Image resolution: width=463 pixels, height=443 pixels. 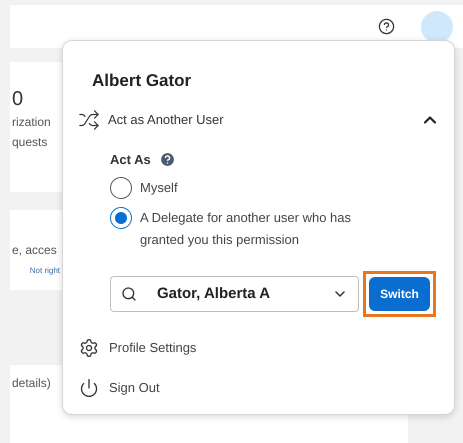 I want to click on settings-icon, so click(x=89, y=348).